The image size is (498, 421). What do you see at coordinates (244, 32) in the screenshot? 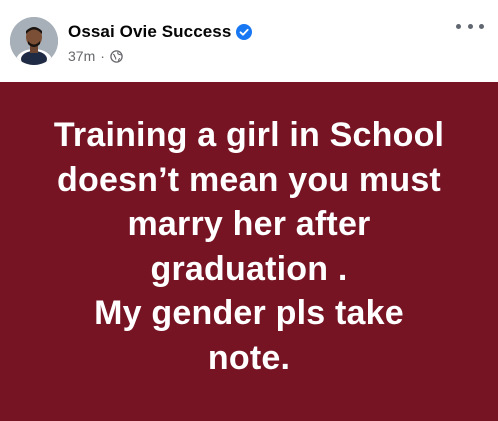
I see `verified-badge-icon` at bounding box center [244, 32].